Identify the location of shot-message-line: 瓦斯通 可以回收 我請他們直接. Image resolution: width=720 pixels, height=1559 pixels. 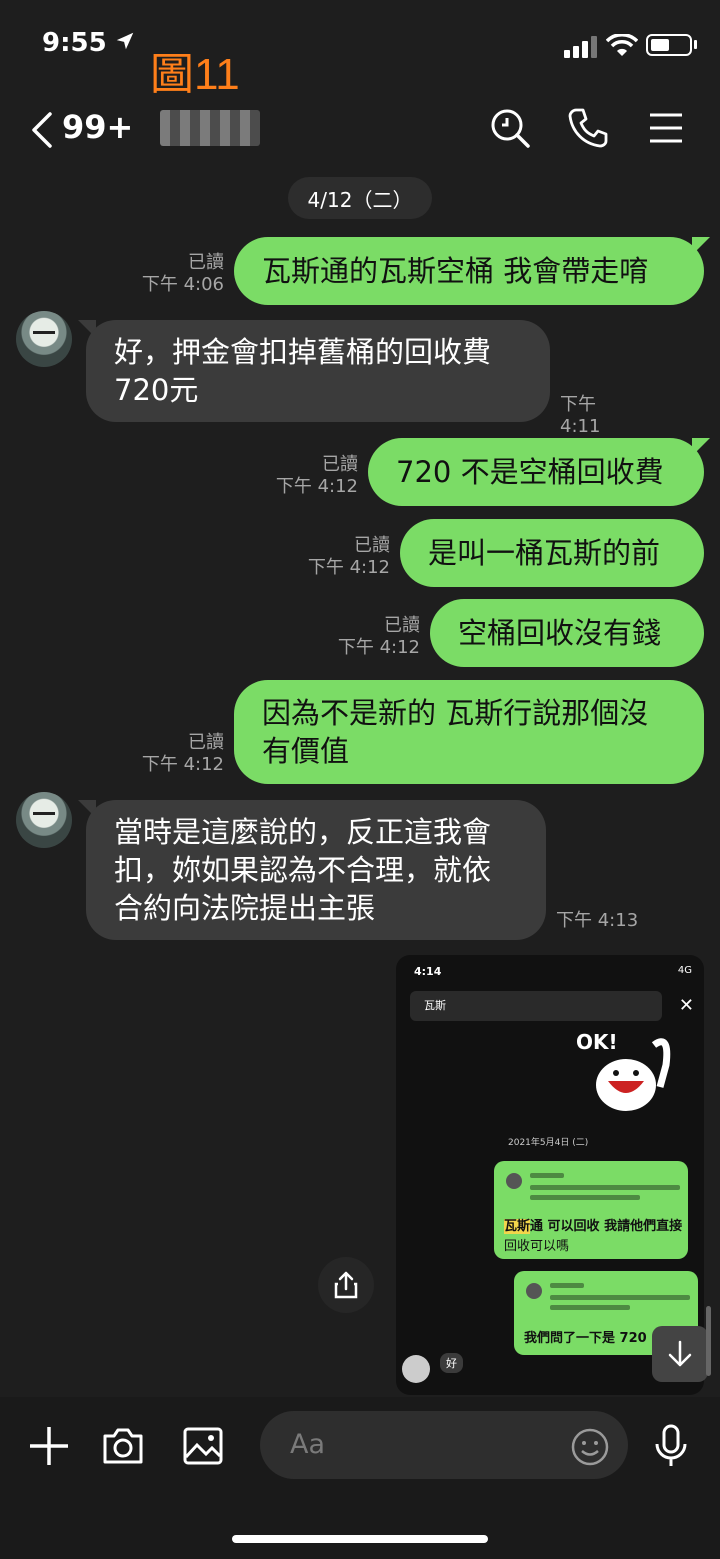
(593, 1224).